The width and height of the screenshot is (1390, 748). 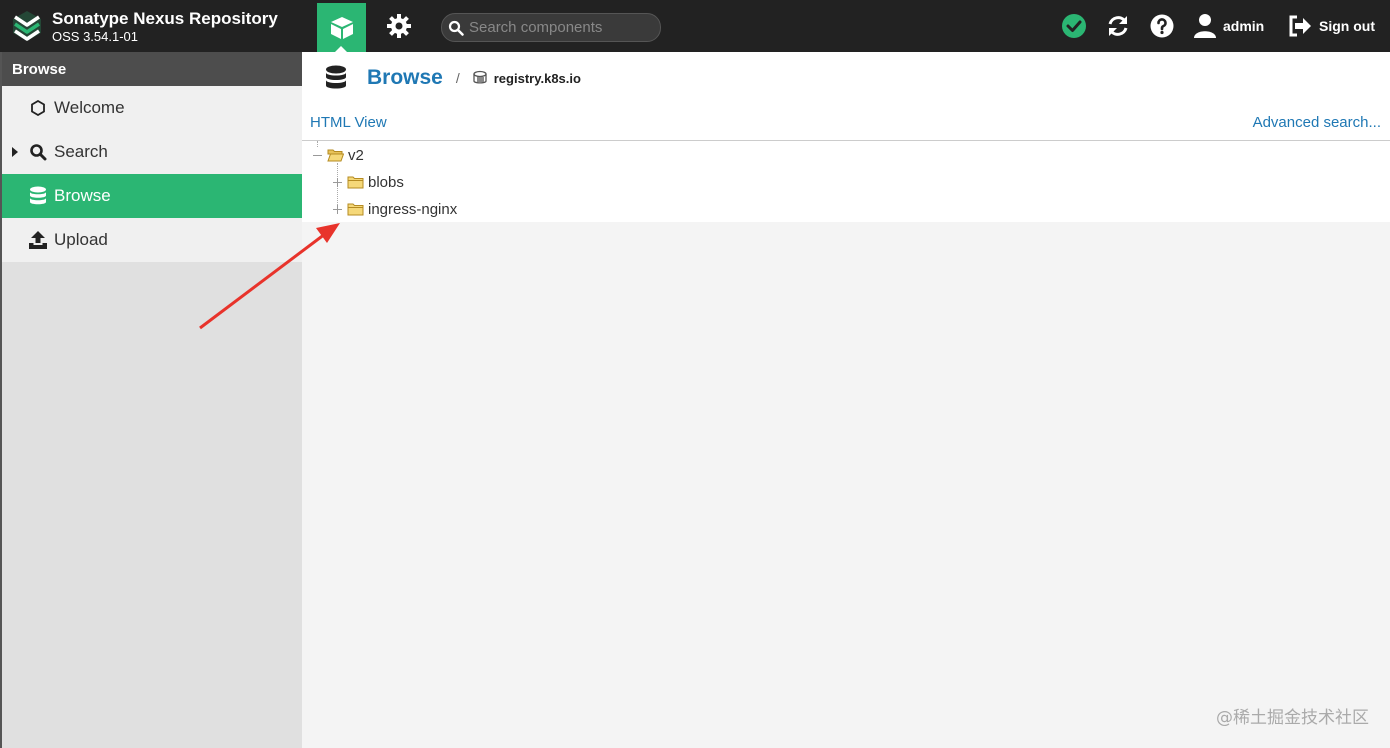 I want to click on tree-node-label: ingress-nginx, so click(x=413, y=209).